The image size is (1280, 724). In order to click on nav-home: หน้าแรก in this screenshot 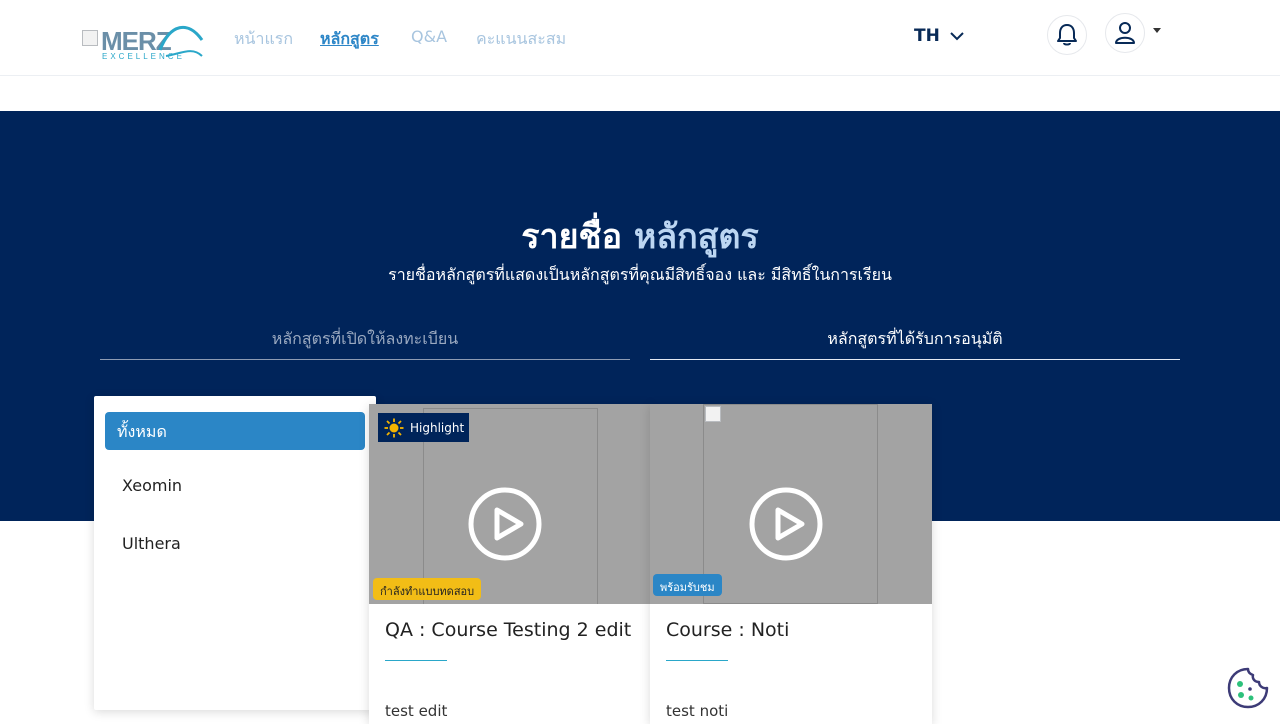, I will do `click(263, 39)`.